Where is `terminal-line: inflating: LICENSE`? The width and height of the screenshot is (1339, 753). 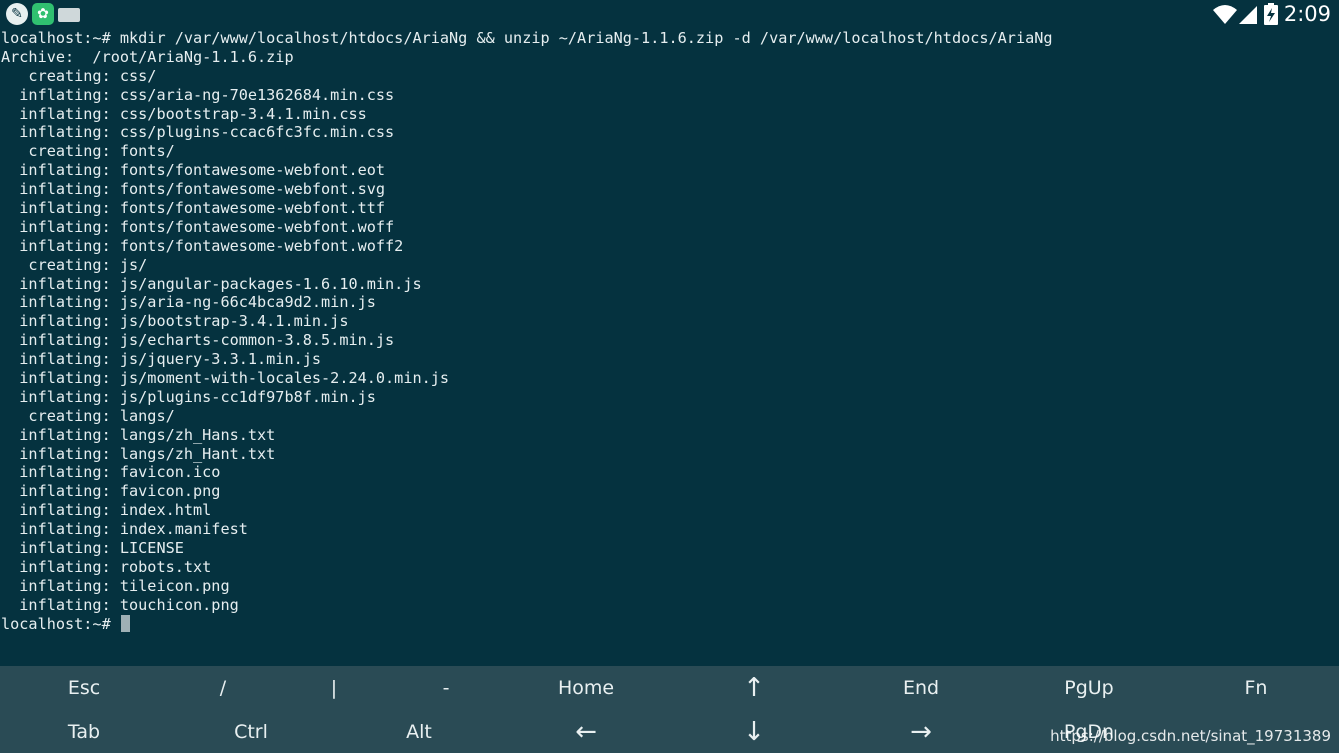
terminal-line: inflating: LICENSE is located at coordinates (92, 548).